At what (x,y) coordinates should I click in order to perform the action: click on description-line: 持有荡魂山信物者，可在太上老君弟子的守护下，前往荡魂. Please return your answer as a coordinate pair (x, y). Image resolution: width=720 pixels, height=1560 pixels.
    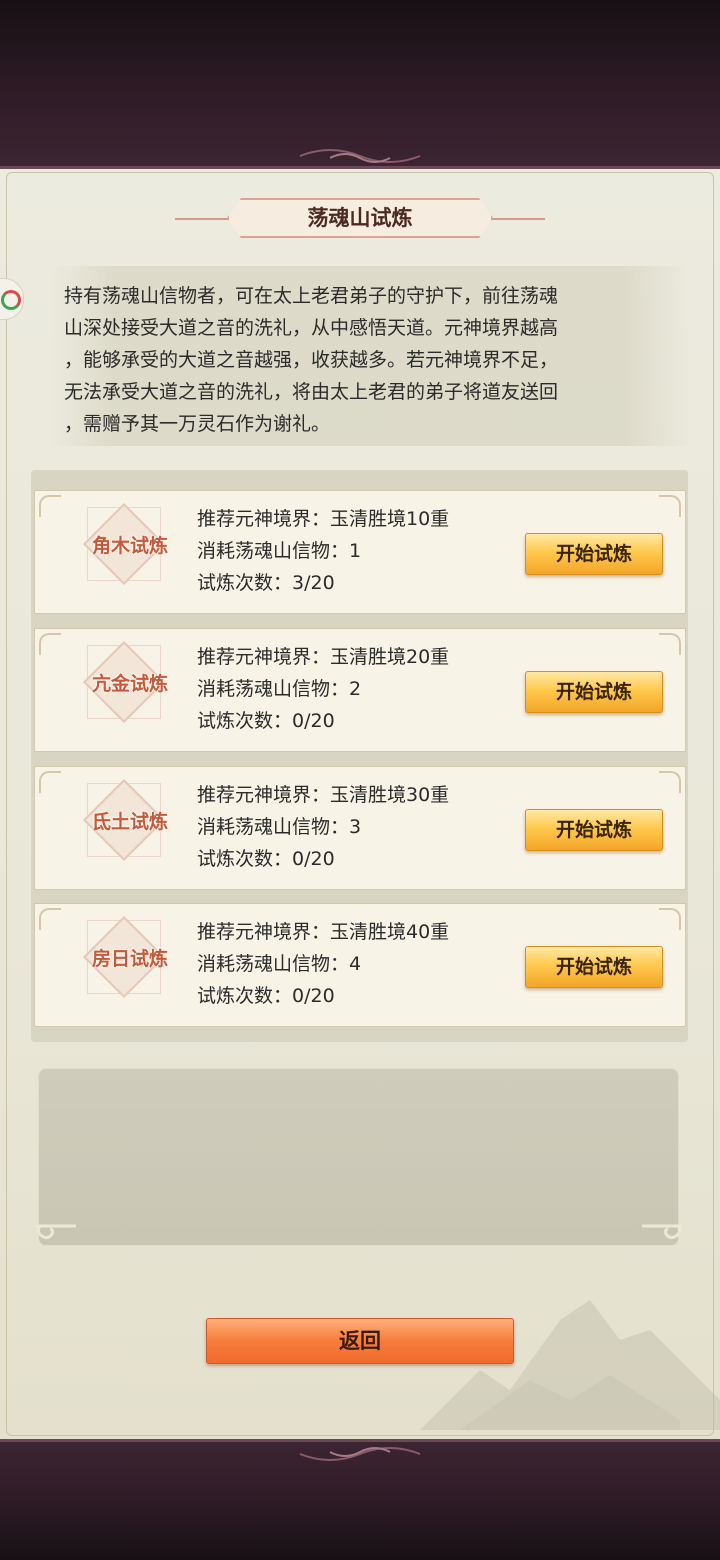
    Looking at the image, I should click on (311, 296).